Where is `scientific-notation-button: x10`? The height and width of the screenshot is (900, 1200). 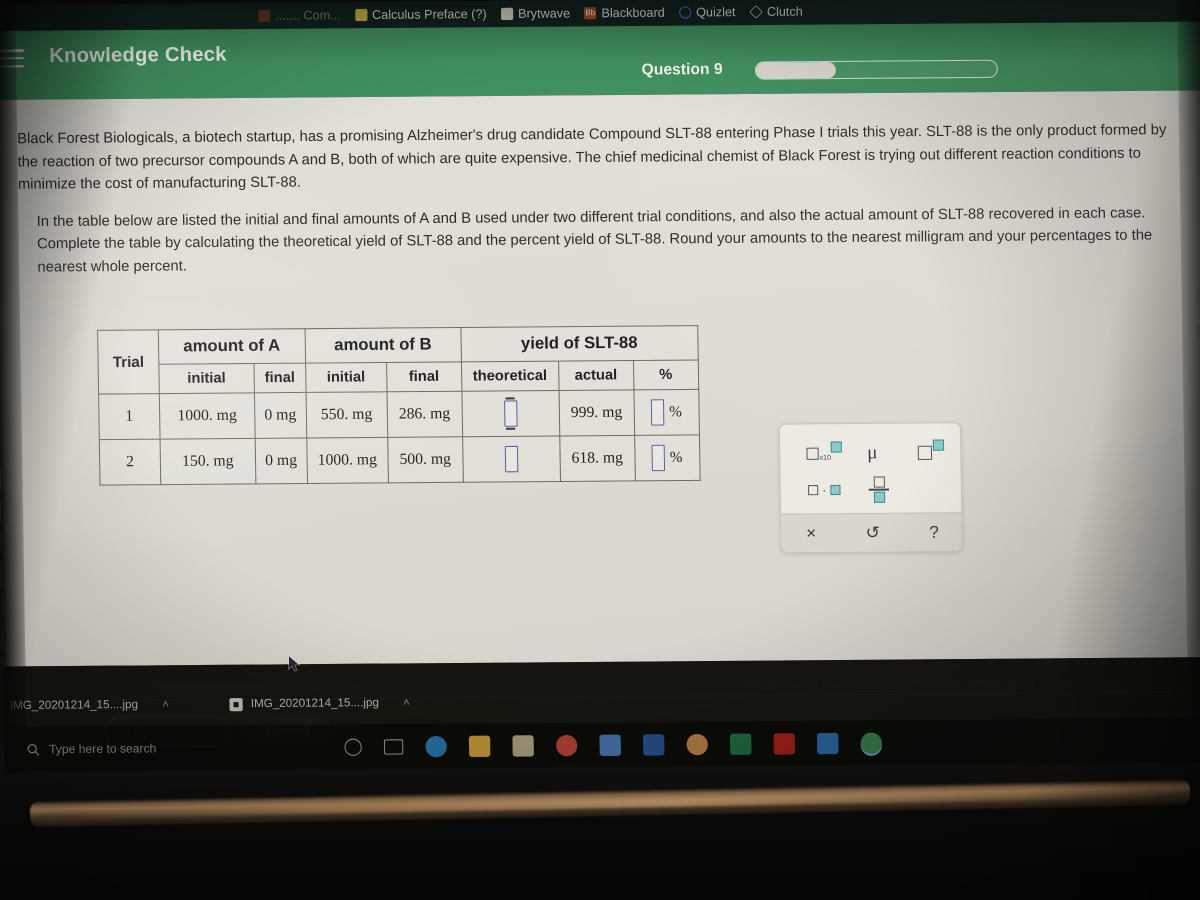
scientific-notation-button: x10 is located at coordinates (823, 453).